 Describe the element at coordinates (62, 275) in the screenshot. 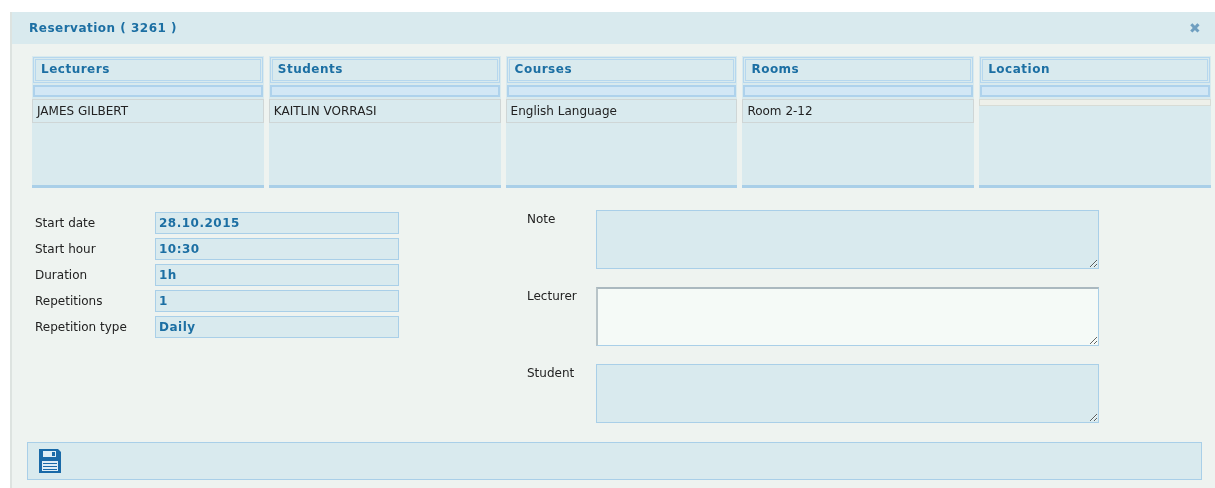

I see `field-label: Duration` at that location.